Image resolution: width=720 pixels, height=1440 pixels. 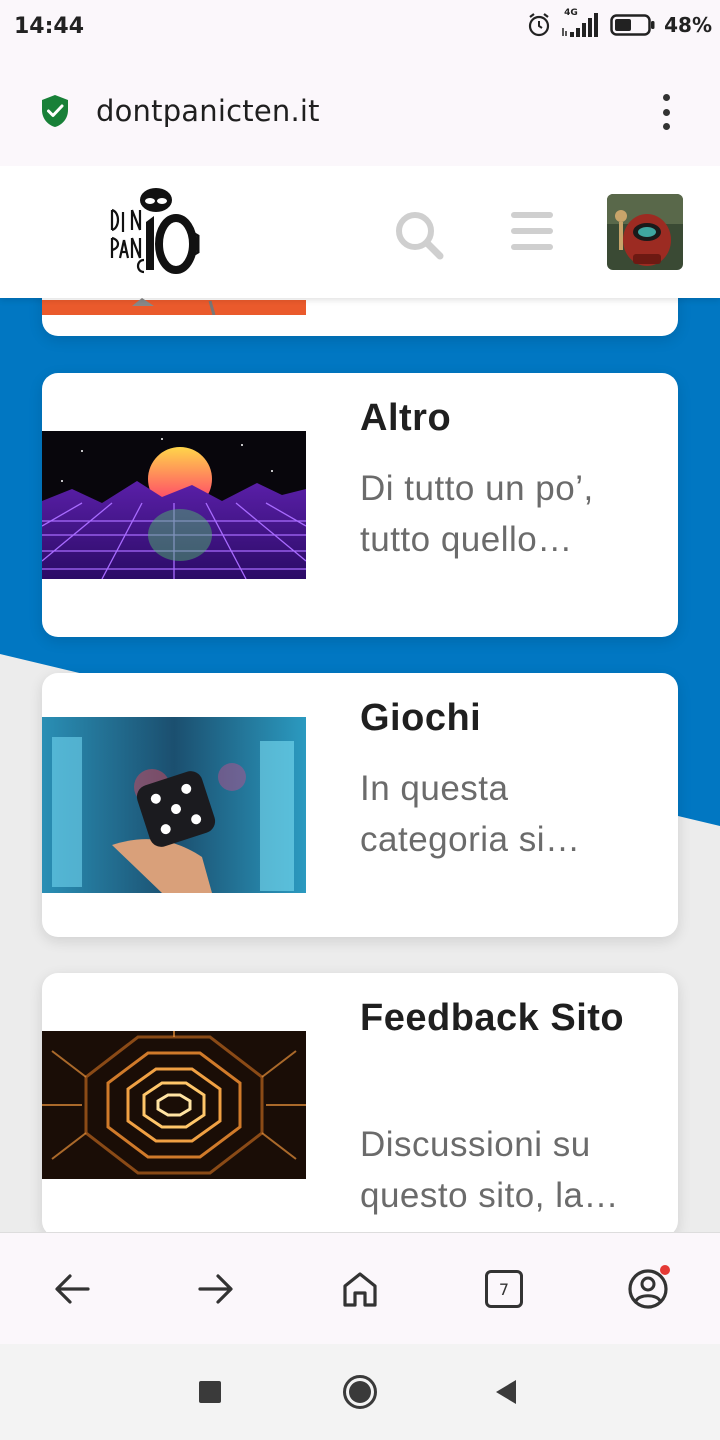 I want to click on card-title: Giochi, so click(x=510, y=718).